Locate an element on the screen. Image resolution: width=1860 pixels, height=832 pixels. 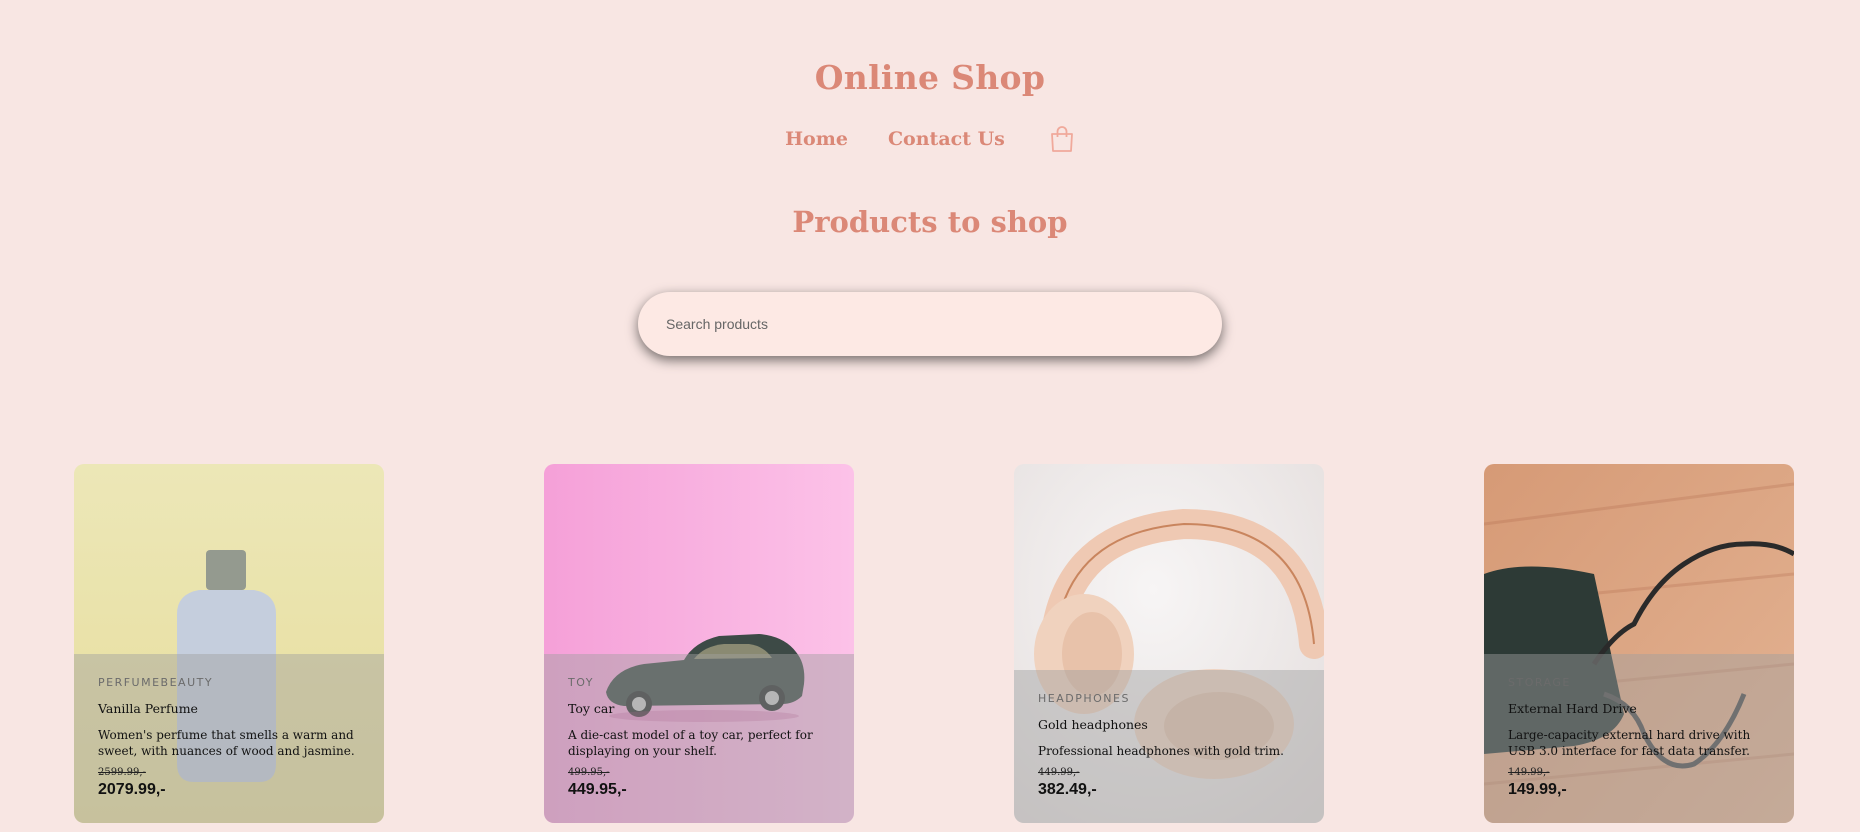
product-old-price: 2599.99,- is located at coordinates (122, 772).